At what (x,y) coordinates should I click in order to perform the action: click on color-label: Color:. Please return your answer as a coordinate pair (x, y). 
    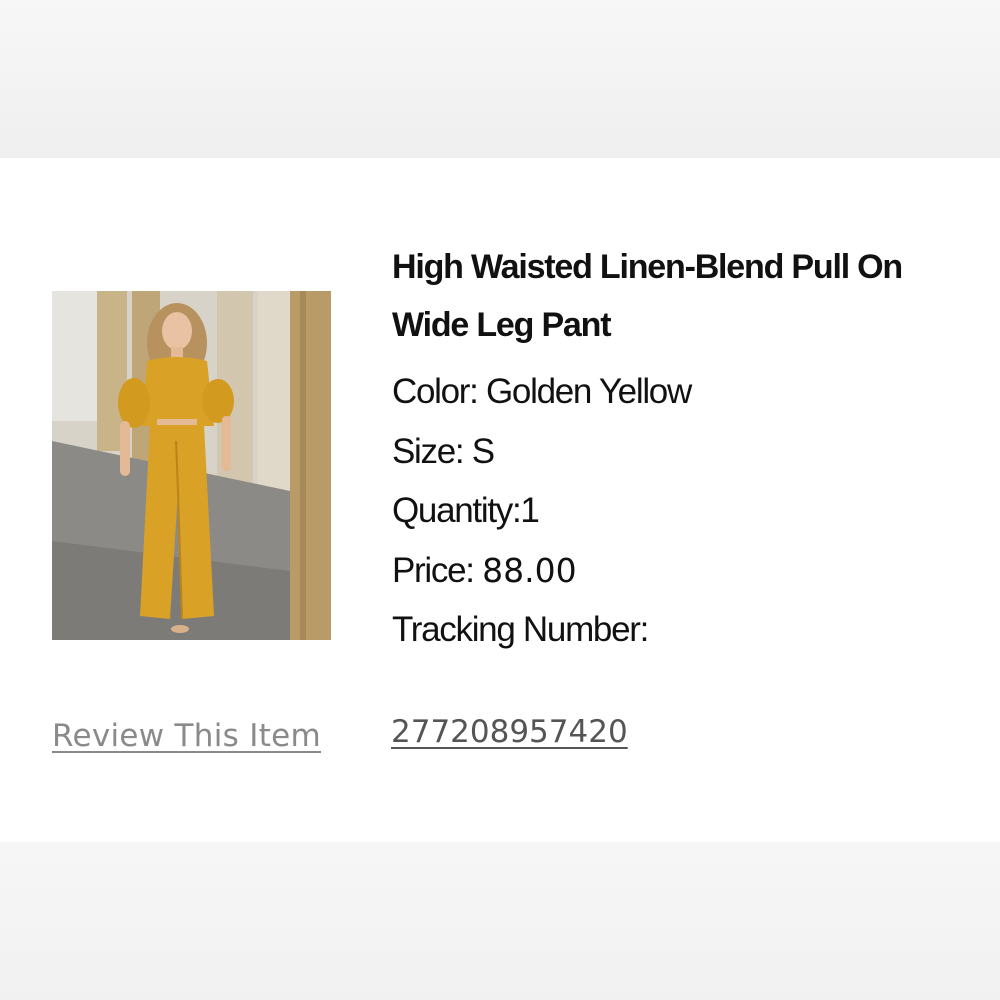
    Looking at the image, I should click on (435, 391).